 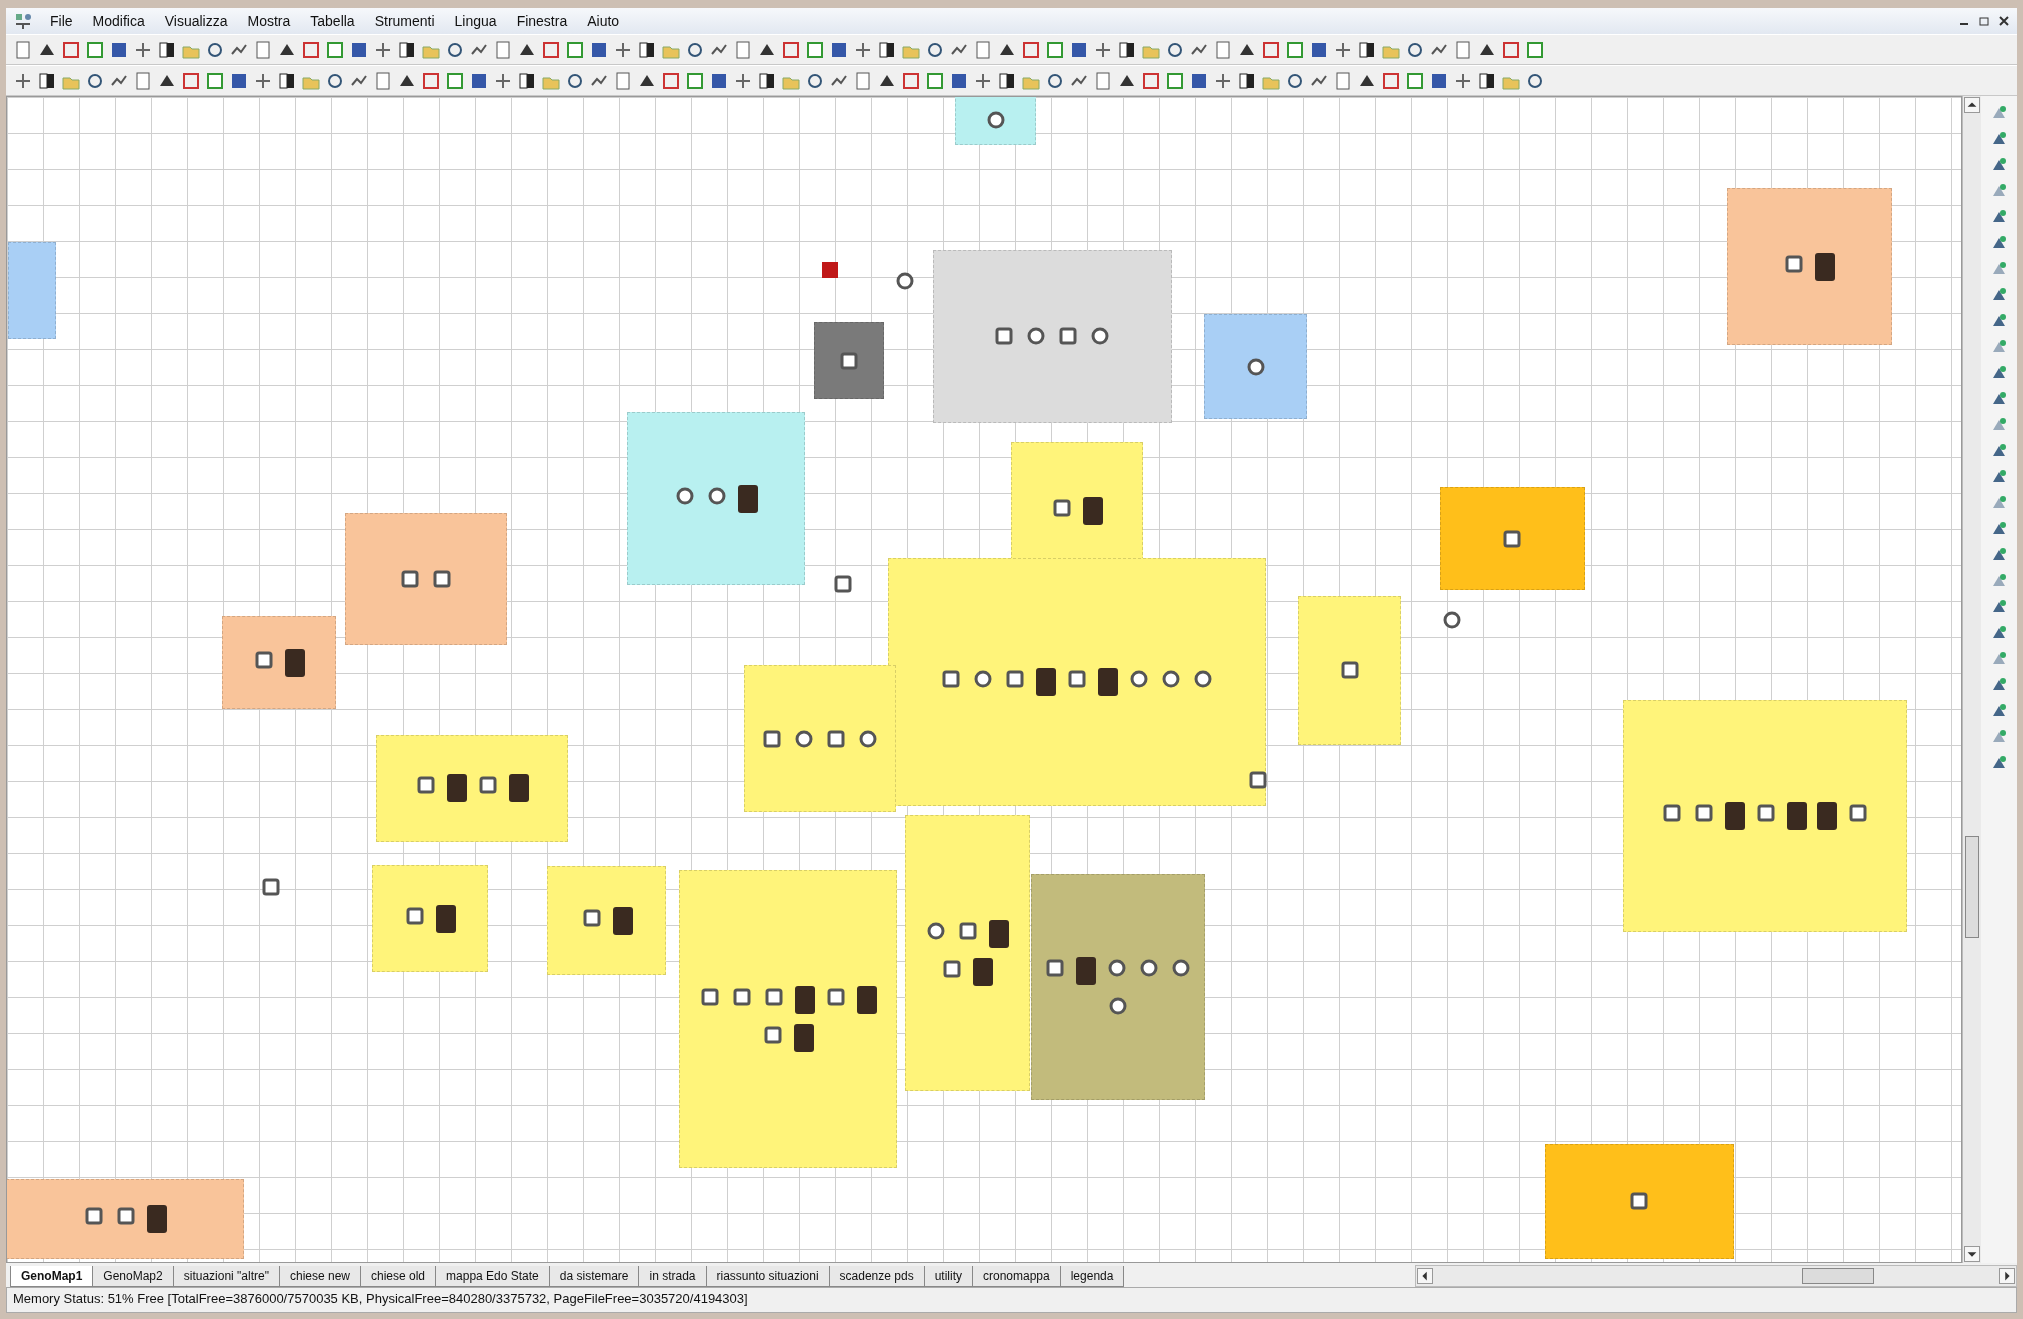 What do you see at coordinates (672, 1276) in the screenshot?
I see `sheet-tab: in strada` at bounding box center [672, 1276].